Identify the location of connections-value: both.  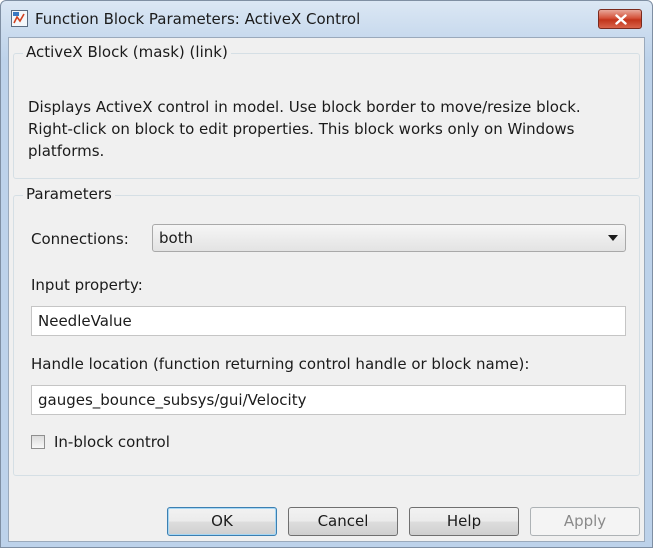
(176, 238).